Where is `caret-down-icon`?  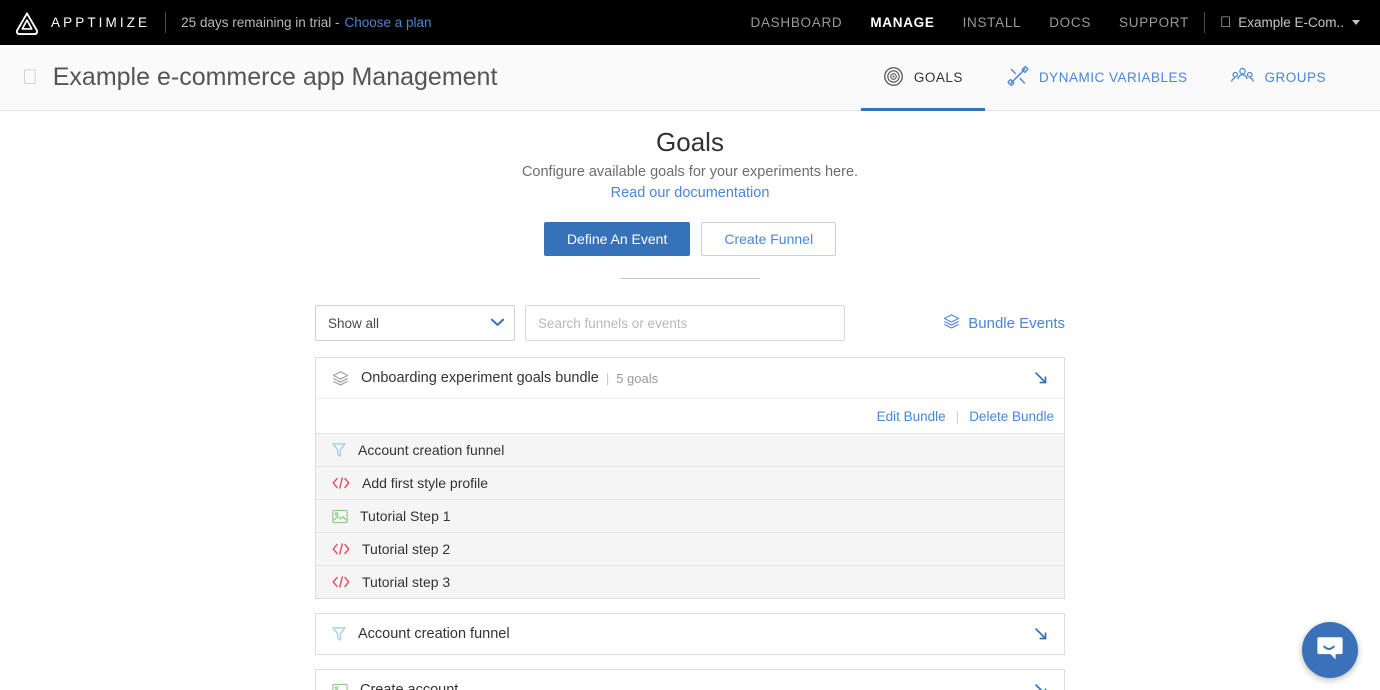
caret-down-icon is located at coordinates (1356, 22).